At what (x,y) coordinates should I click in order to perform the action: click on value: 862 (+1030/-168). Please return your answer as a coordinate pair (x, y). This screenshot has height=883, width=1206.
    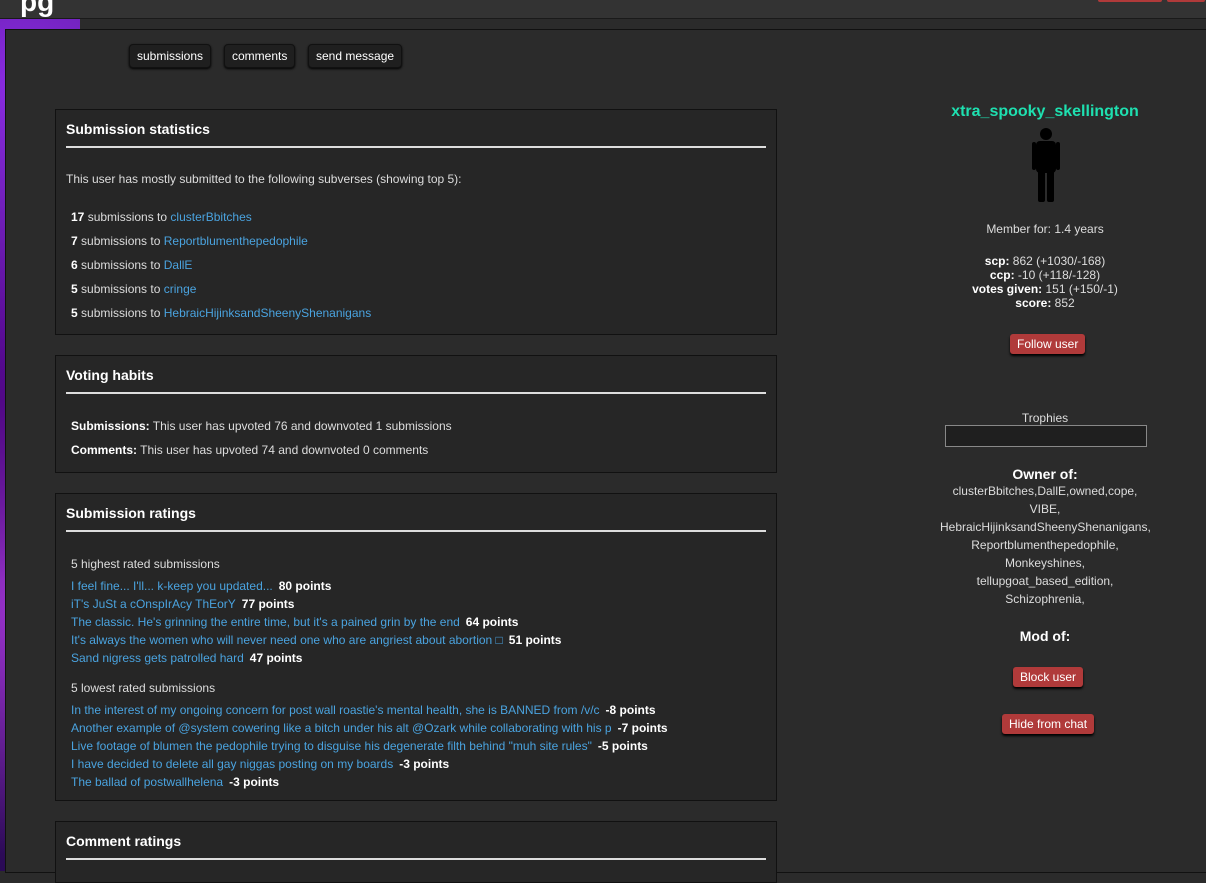
    Looking at the image, I should click on (1057, 261).